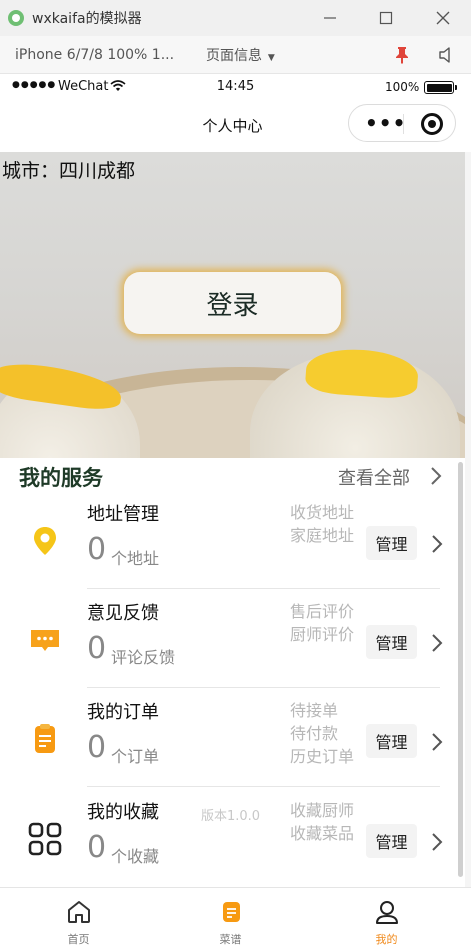  Describe the element at coordinates (362, 373) in the screenshot. I see `egg-topping-image` at that location.